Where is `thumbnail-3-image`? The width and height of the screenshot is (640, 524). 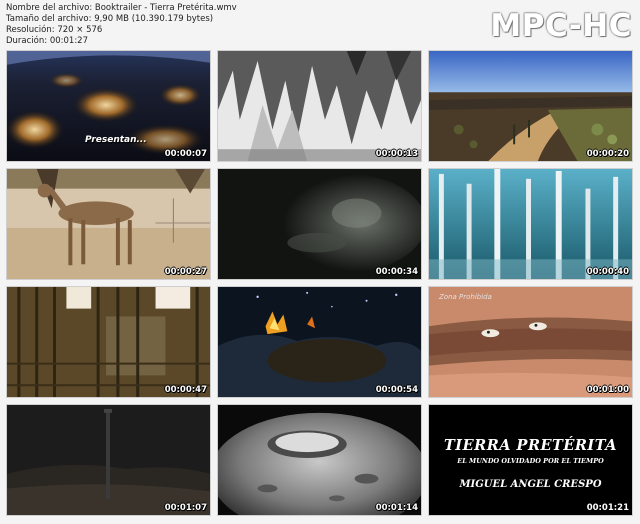
thumbnail-3-image is located at coordinates (530, 106).